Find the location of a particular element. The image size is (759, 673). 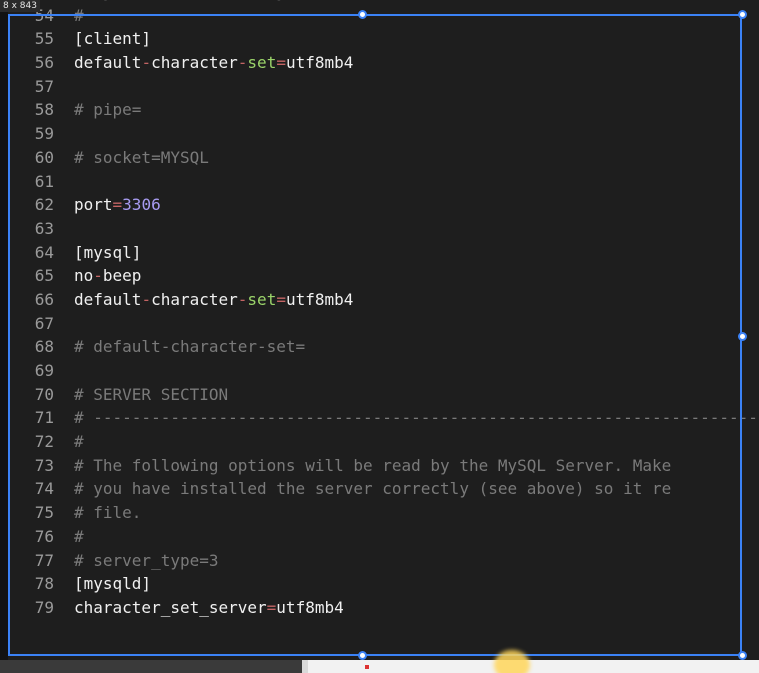

code-line: 57 is located at coordinates (383, 87).